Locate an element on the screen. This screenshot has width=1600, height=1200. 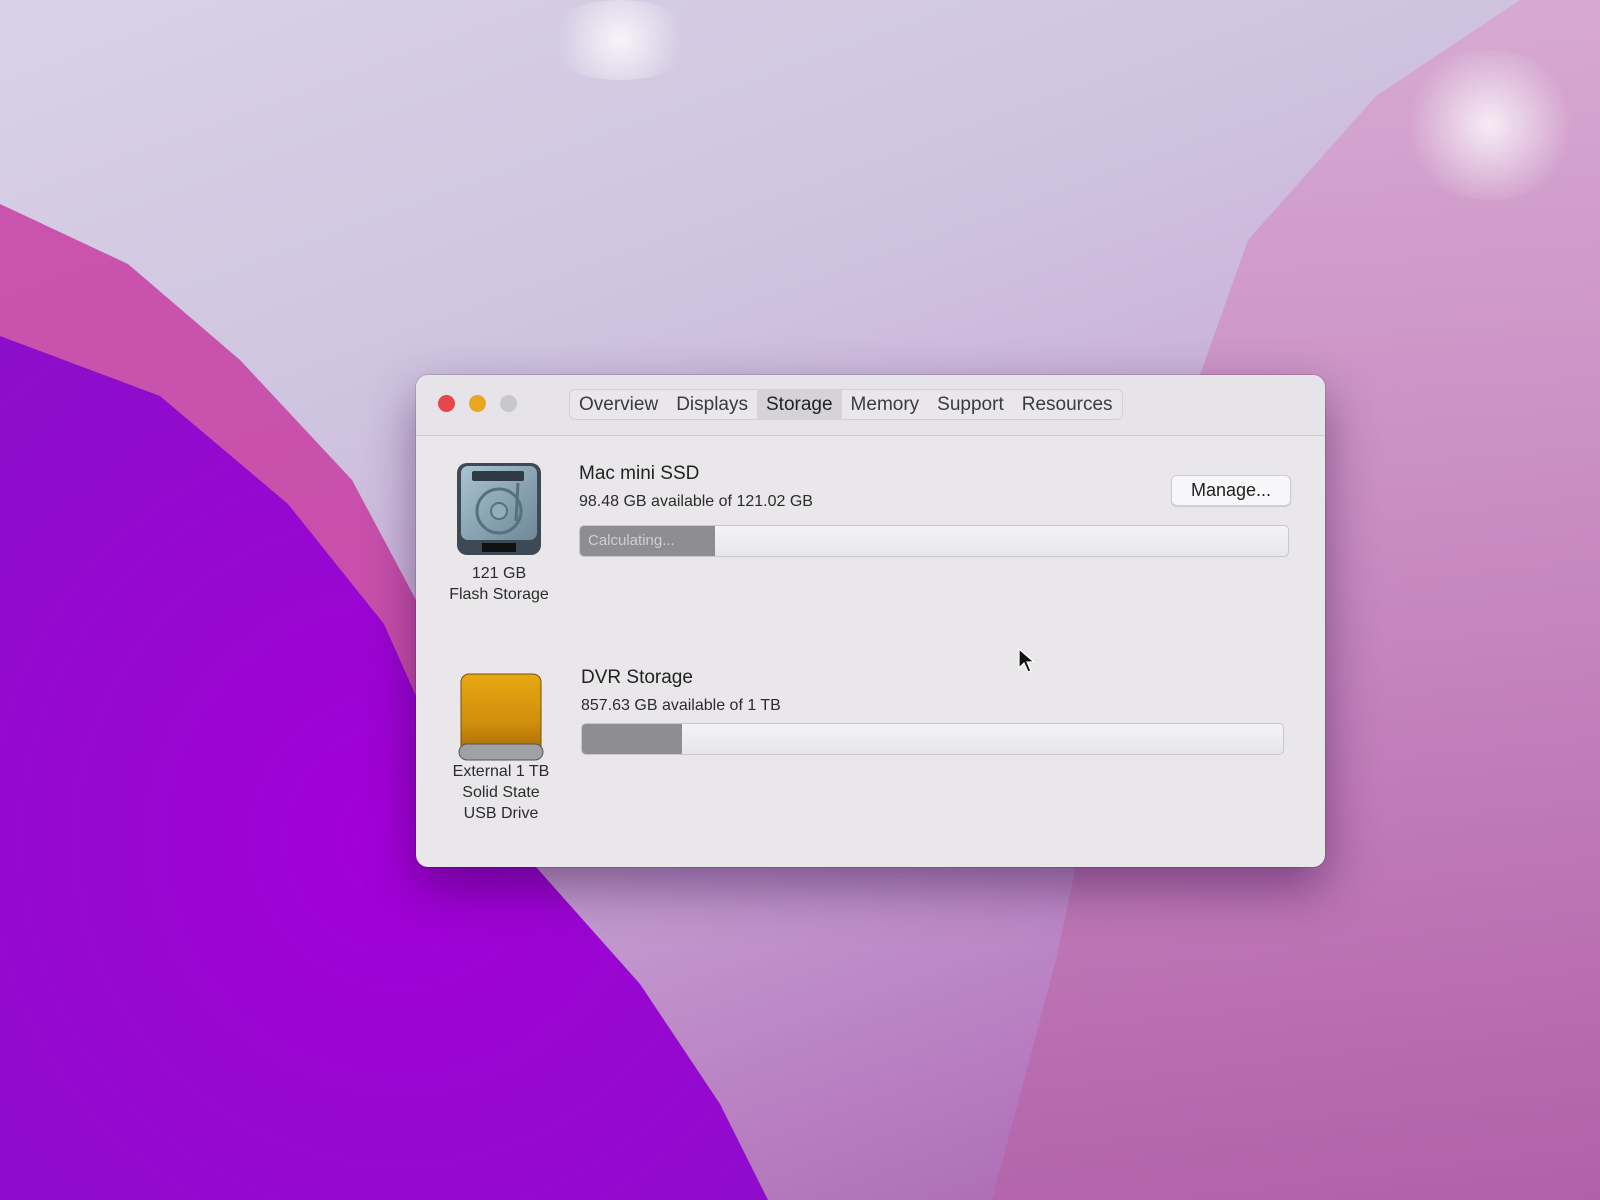
drive-name: Mac mini SSD is located at coordinates (639, 473).